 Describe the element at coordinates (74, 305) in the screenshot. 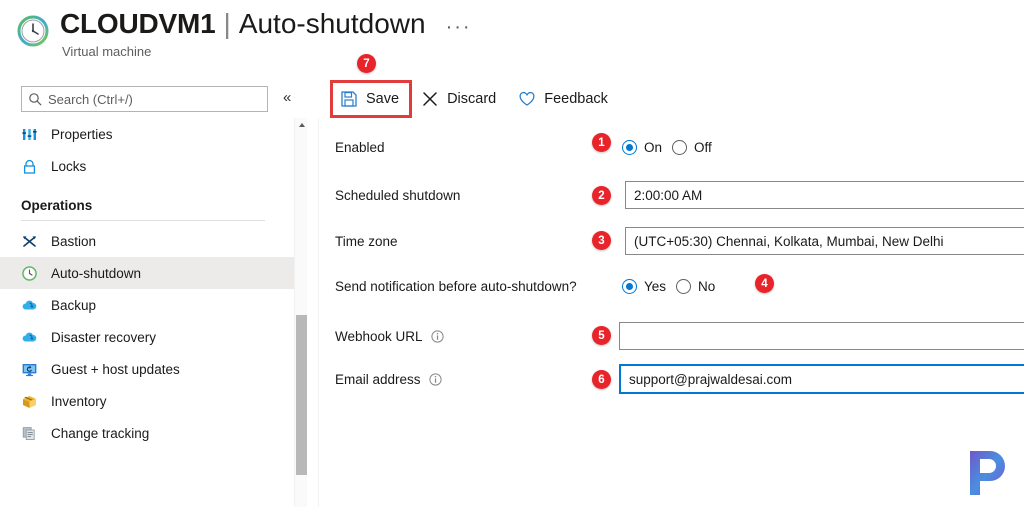

I see `sidebar-item-label: Backup` at that location.